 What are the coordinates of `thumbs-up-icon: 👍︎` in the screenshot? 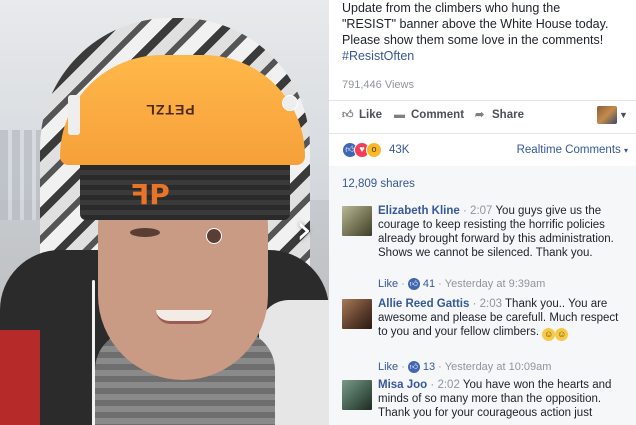 It's located at (348, 115).